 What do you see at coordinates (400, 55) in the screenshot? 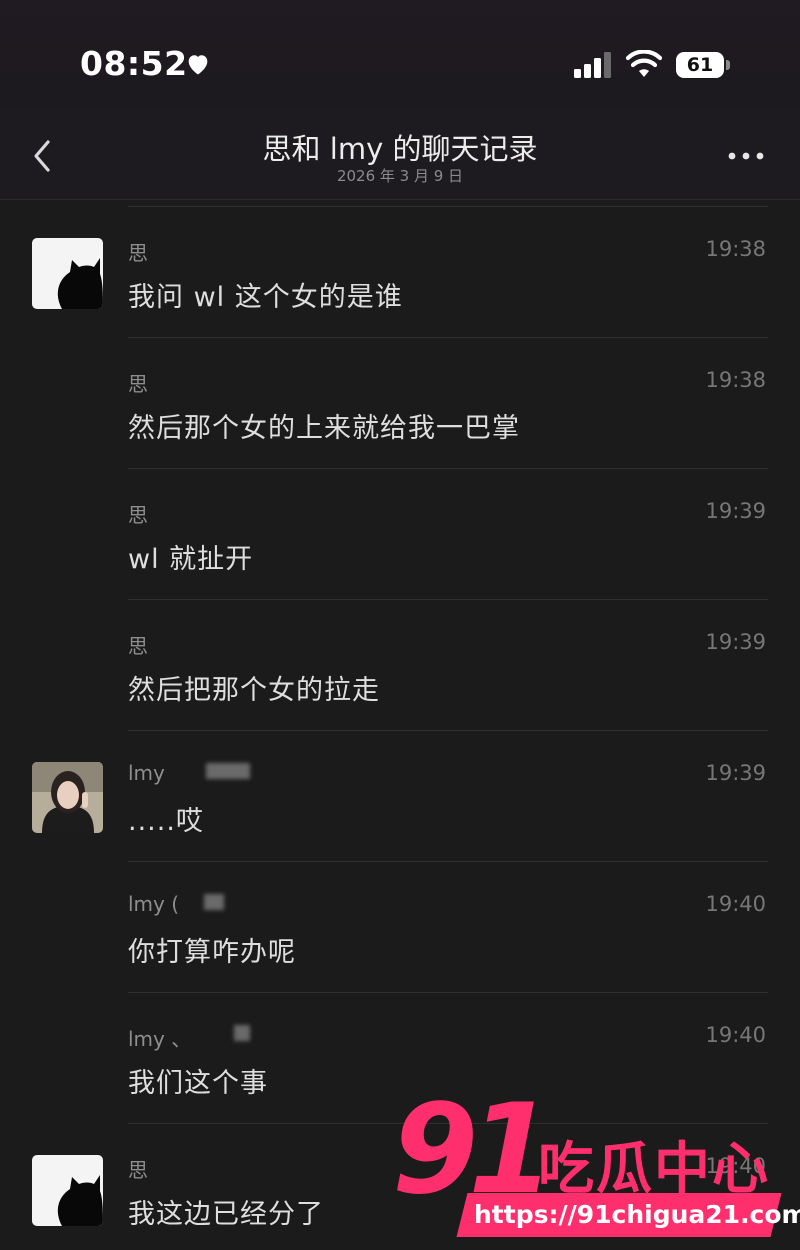
I see `status-bar: 08:52 61` at bounding box center [400, 55].